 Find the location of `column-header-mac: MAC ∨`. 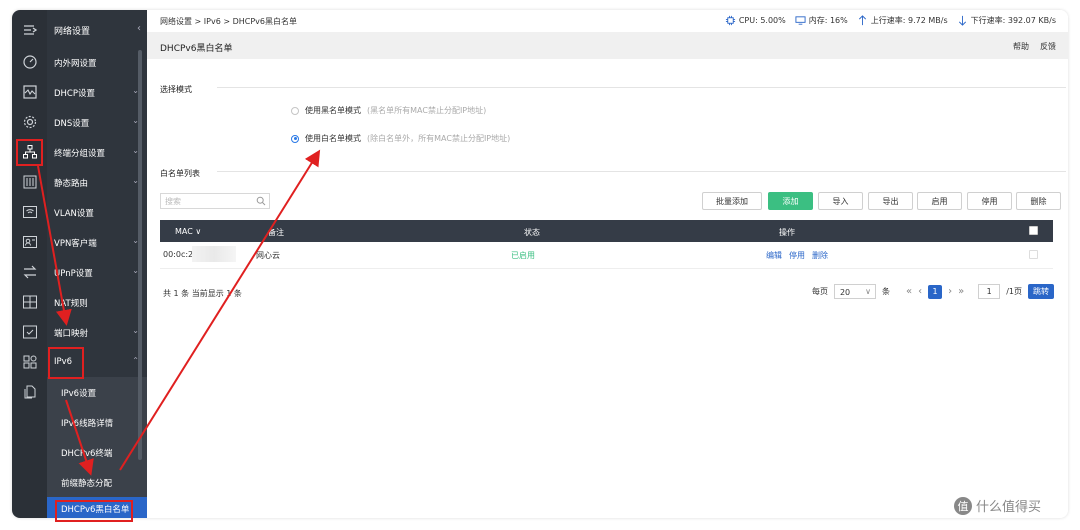

column-header-mac: MAC ∨ is located at coordinates (188, 231).